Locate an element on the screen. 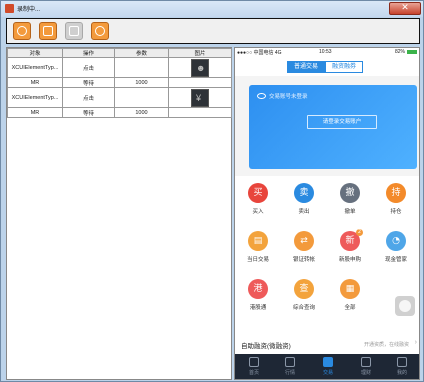  tab-market: 行情 is located at coordinates (290, 366).